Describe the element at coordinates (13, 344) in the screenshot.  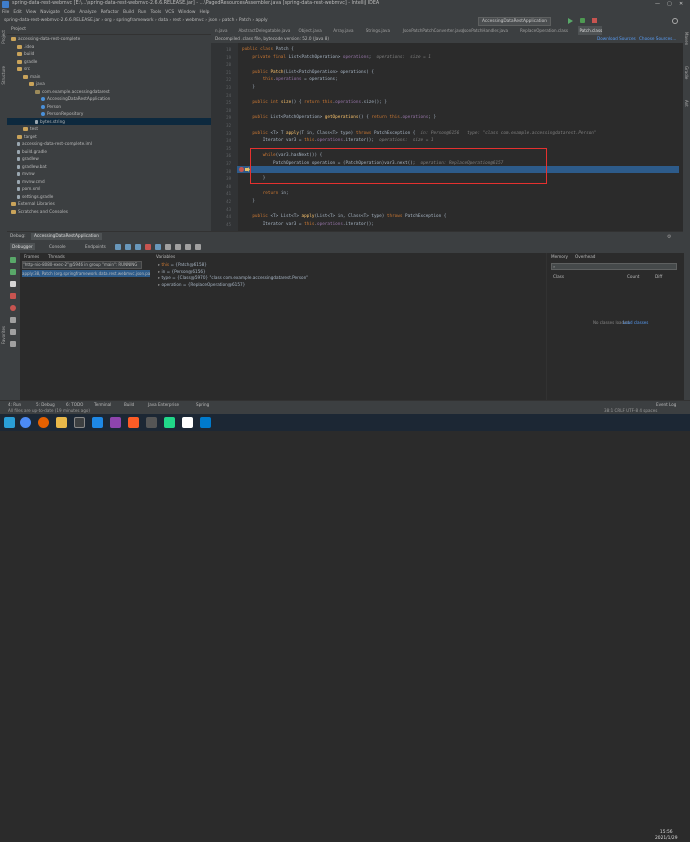
I see `debug-settings-icon` at that location.